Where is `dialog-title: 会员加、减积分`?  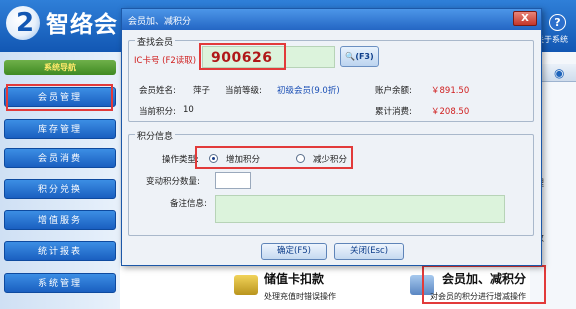 dialog-title: 会员加、减积分 is located at coordinates (160, 22).